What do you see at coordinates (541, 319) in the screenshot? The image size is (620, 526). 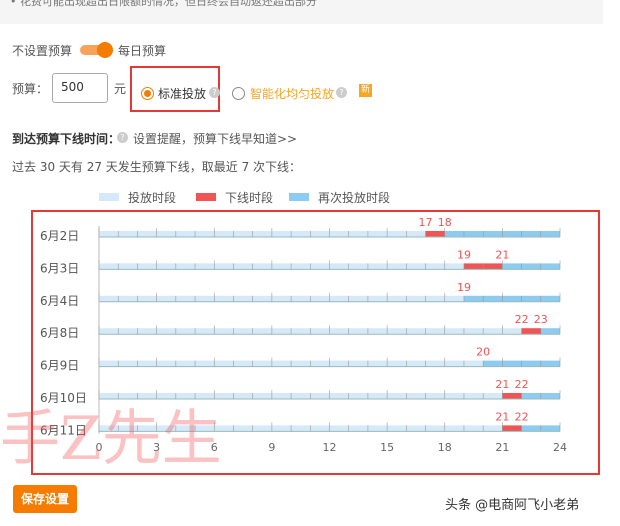 I see `offline-time-label: 23` at bounding box center [541, 319].